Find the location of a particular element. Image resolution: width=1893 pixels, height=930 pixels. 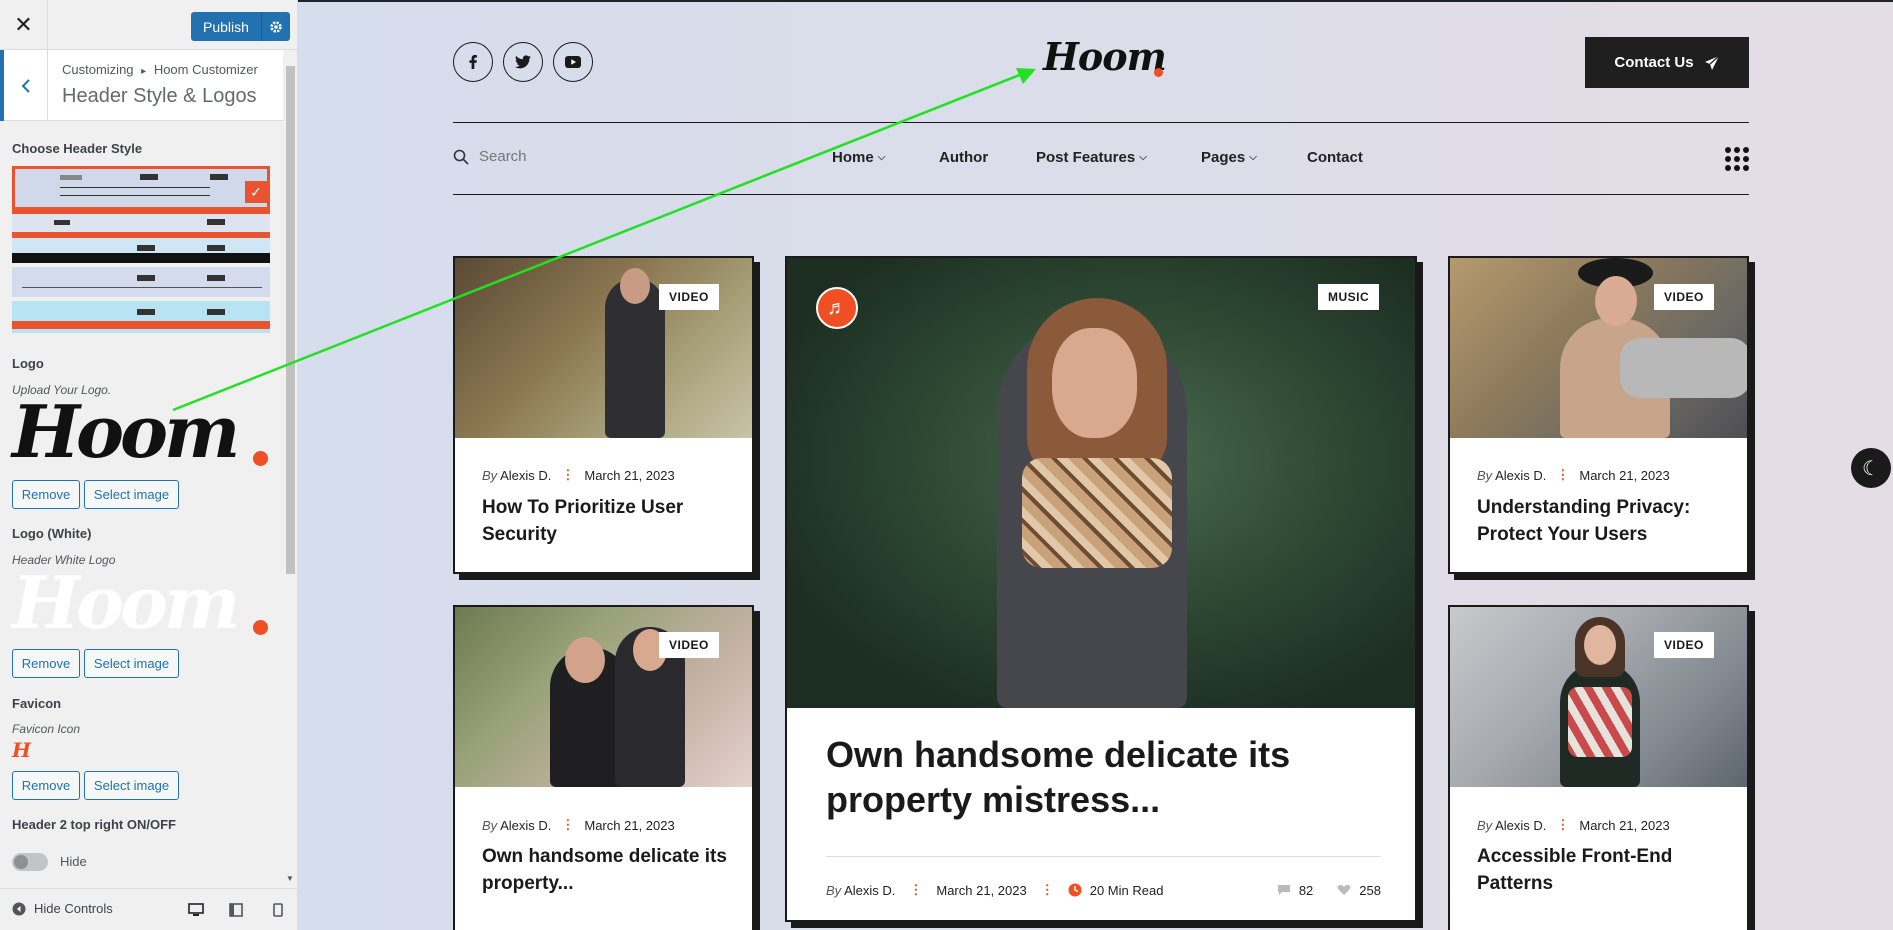

dark-mode-moon-icon: ☾ is located at coordinates (1871, 468).